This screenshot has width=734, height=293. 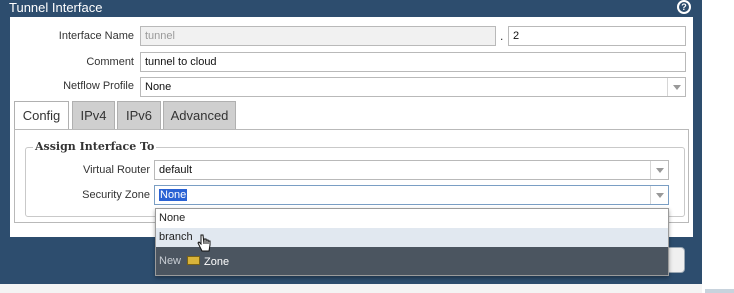 I want to click on tab-config: Config, so click(x=41, y=115).